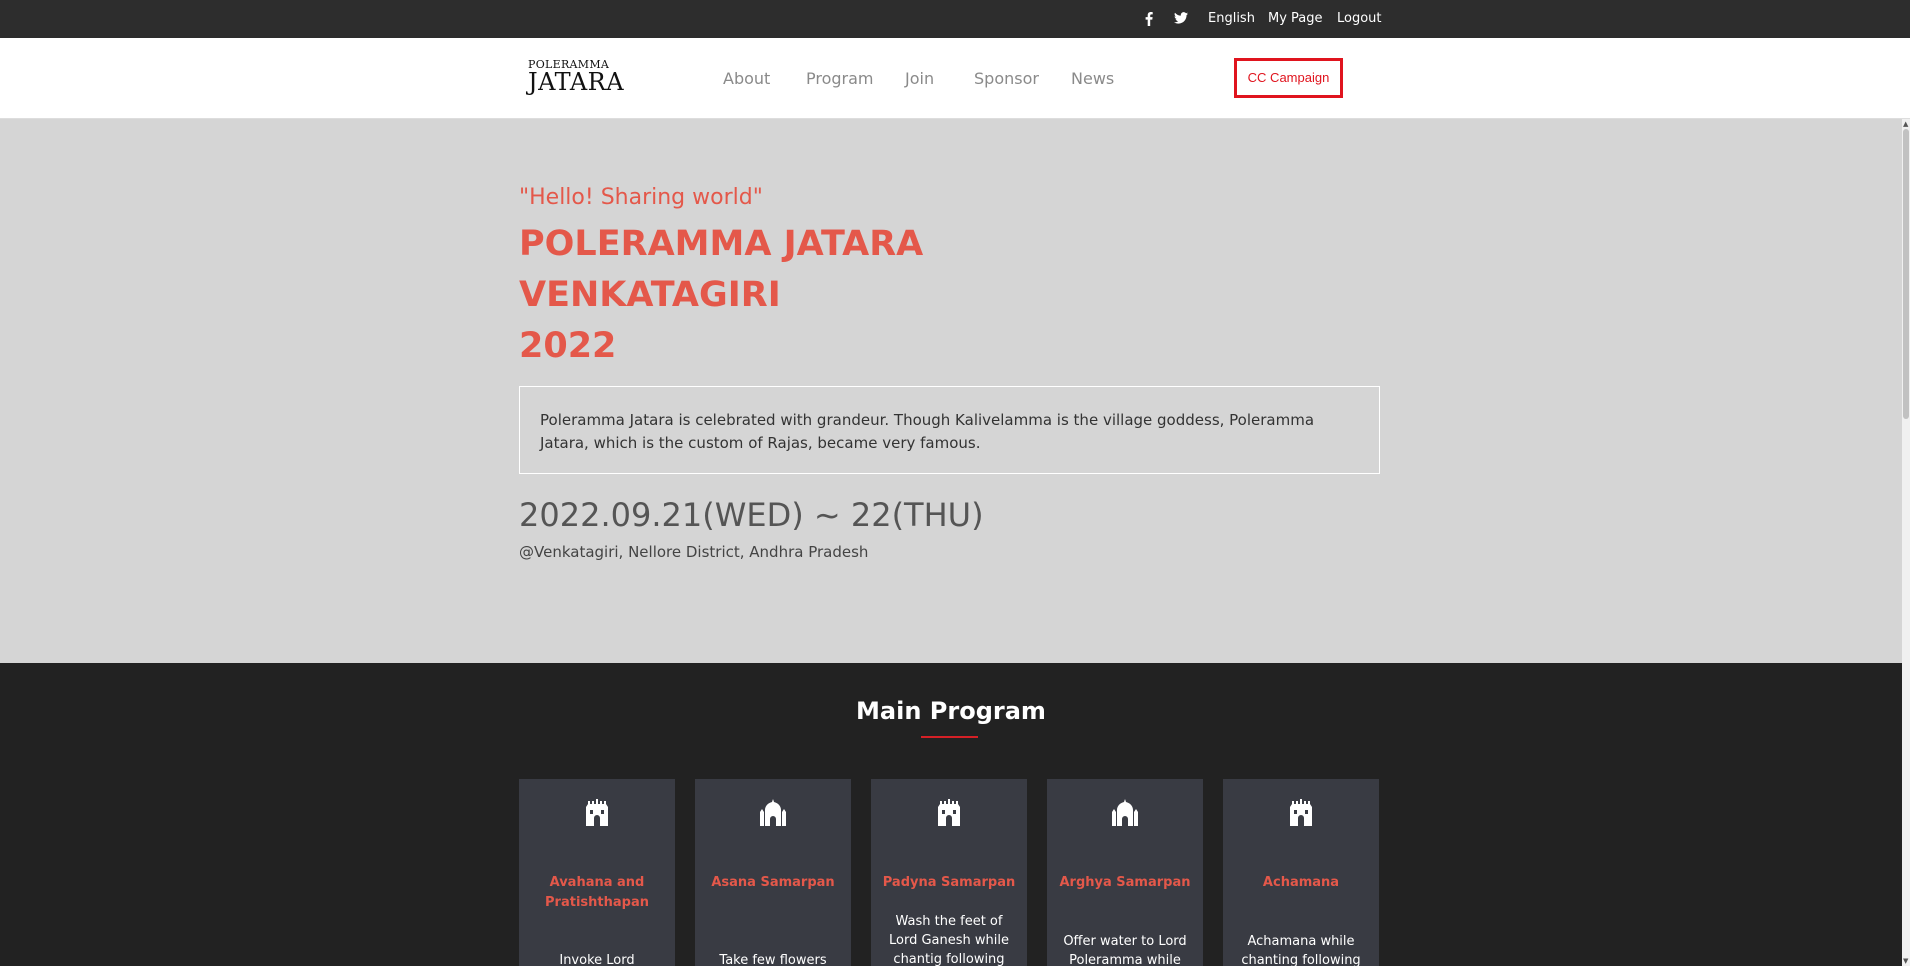 The width and height of the screenshot is (1910, 966). I want to click on hero-title-line-2: VENKATAGIRI, so click(650, 295).